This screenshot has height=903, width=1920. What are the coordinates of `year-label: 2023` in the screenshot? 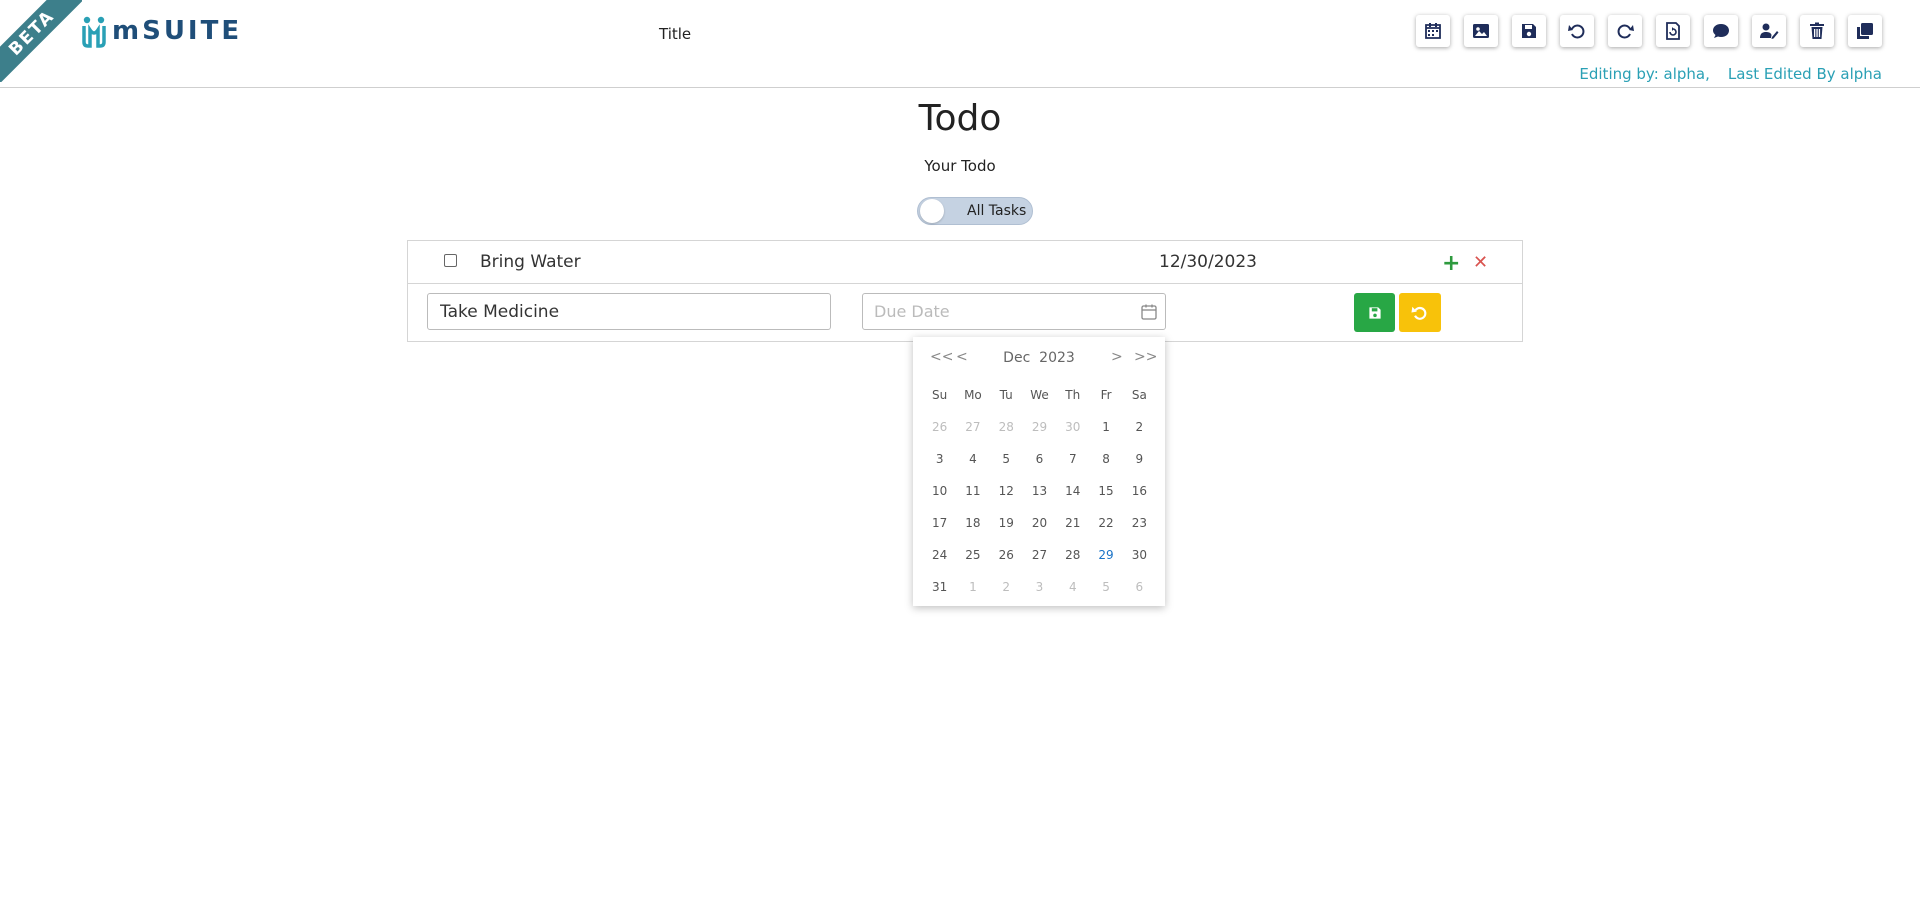 It's located at (1057, 358).